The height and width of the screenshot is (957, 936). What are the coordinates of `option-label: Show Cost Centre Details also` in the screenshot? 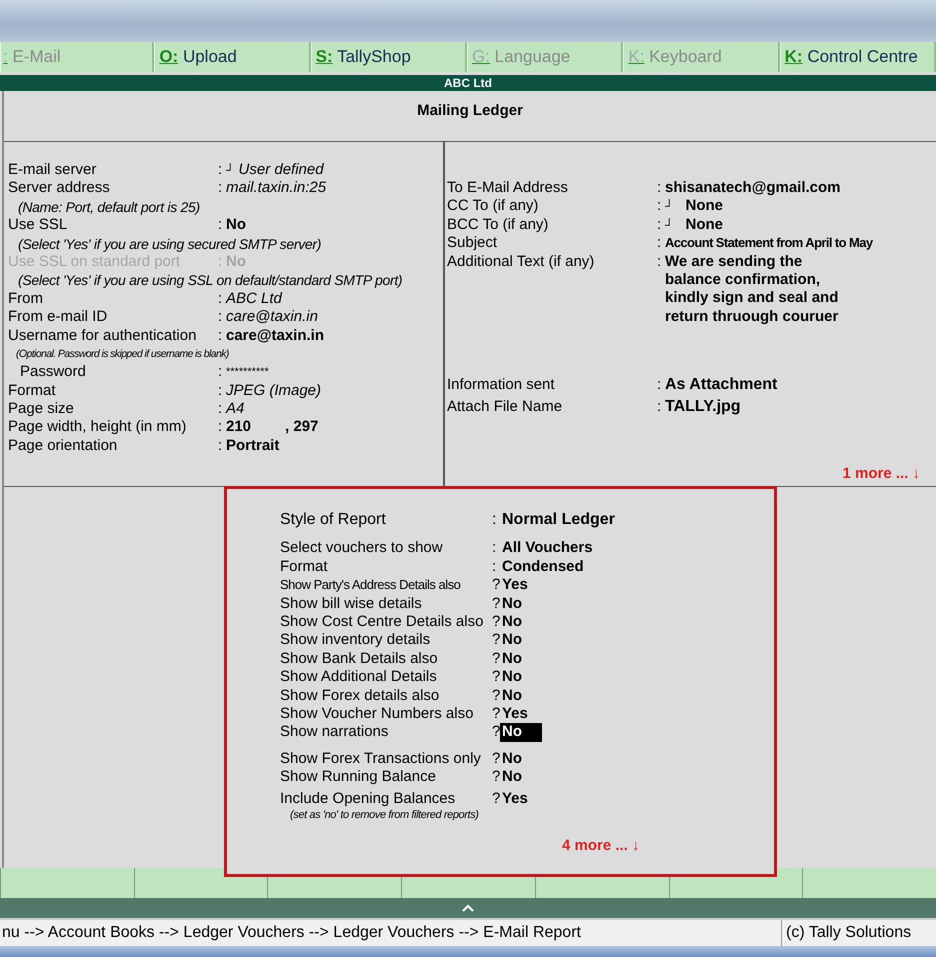 It's located at (382, 622).